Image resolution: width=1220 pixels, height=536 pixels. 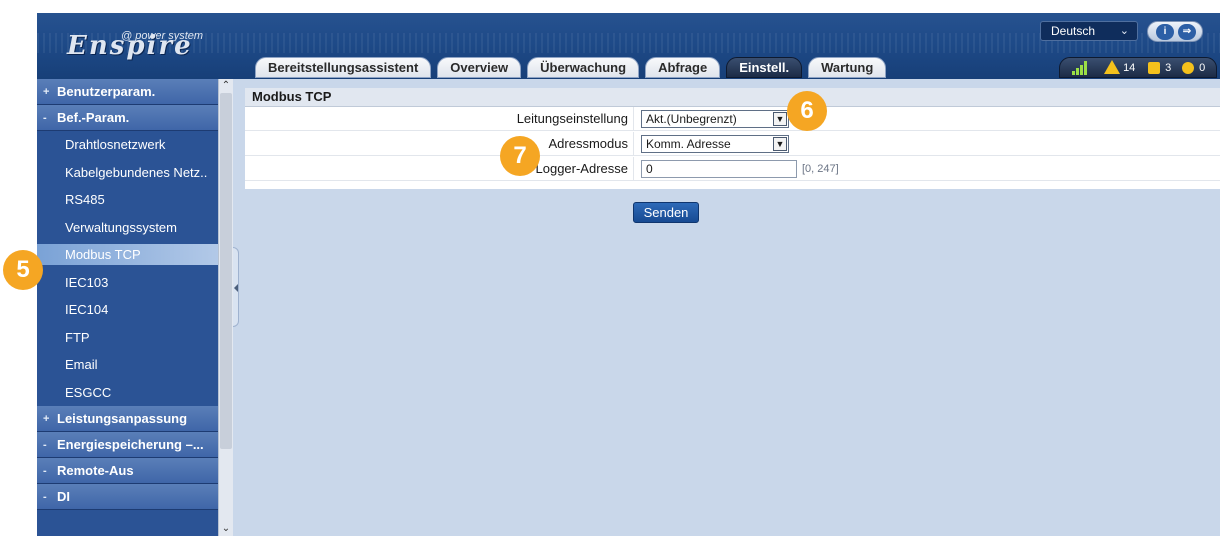 I want to click on sidebar-item-label: Kabelgebundenes Netz.., so click(x=136, y=172).